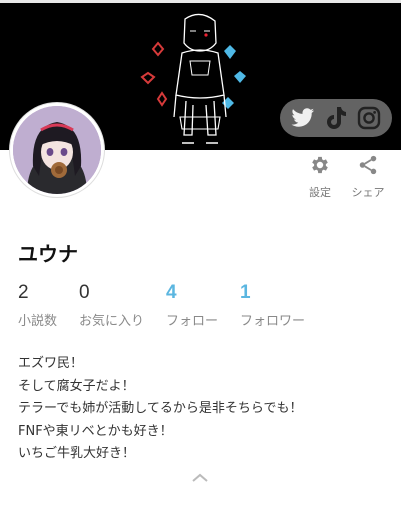  What do you see at coordinates (111, 305) in the screenshot?
I see `stat-favorites: 0 お気に入り` at bounding box center [111, 305].